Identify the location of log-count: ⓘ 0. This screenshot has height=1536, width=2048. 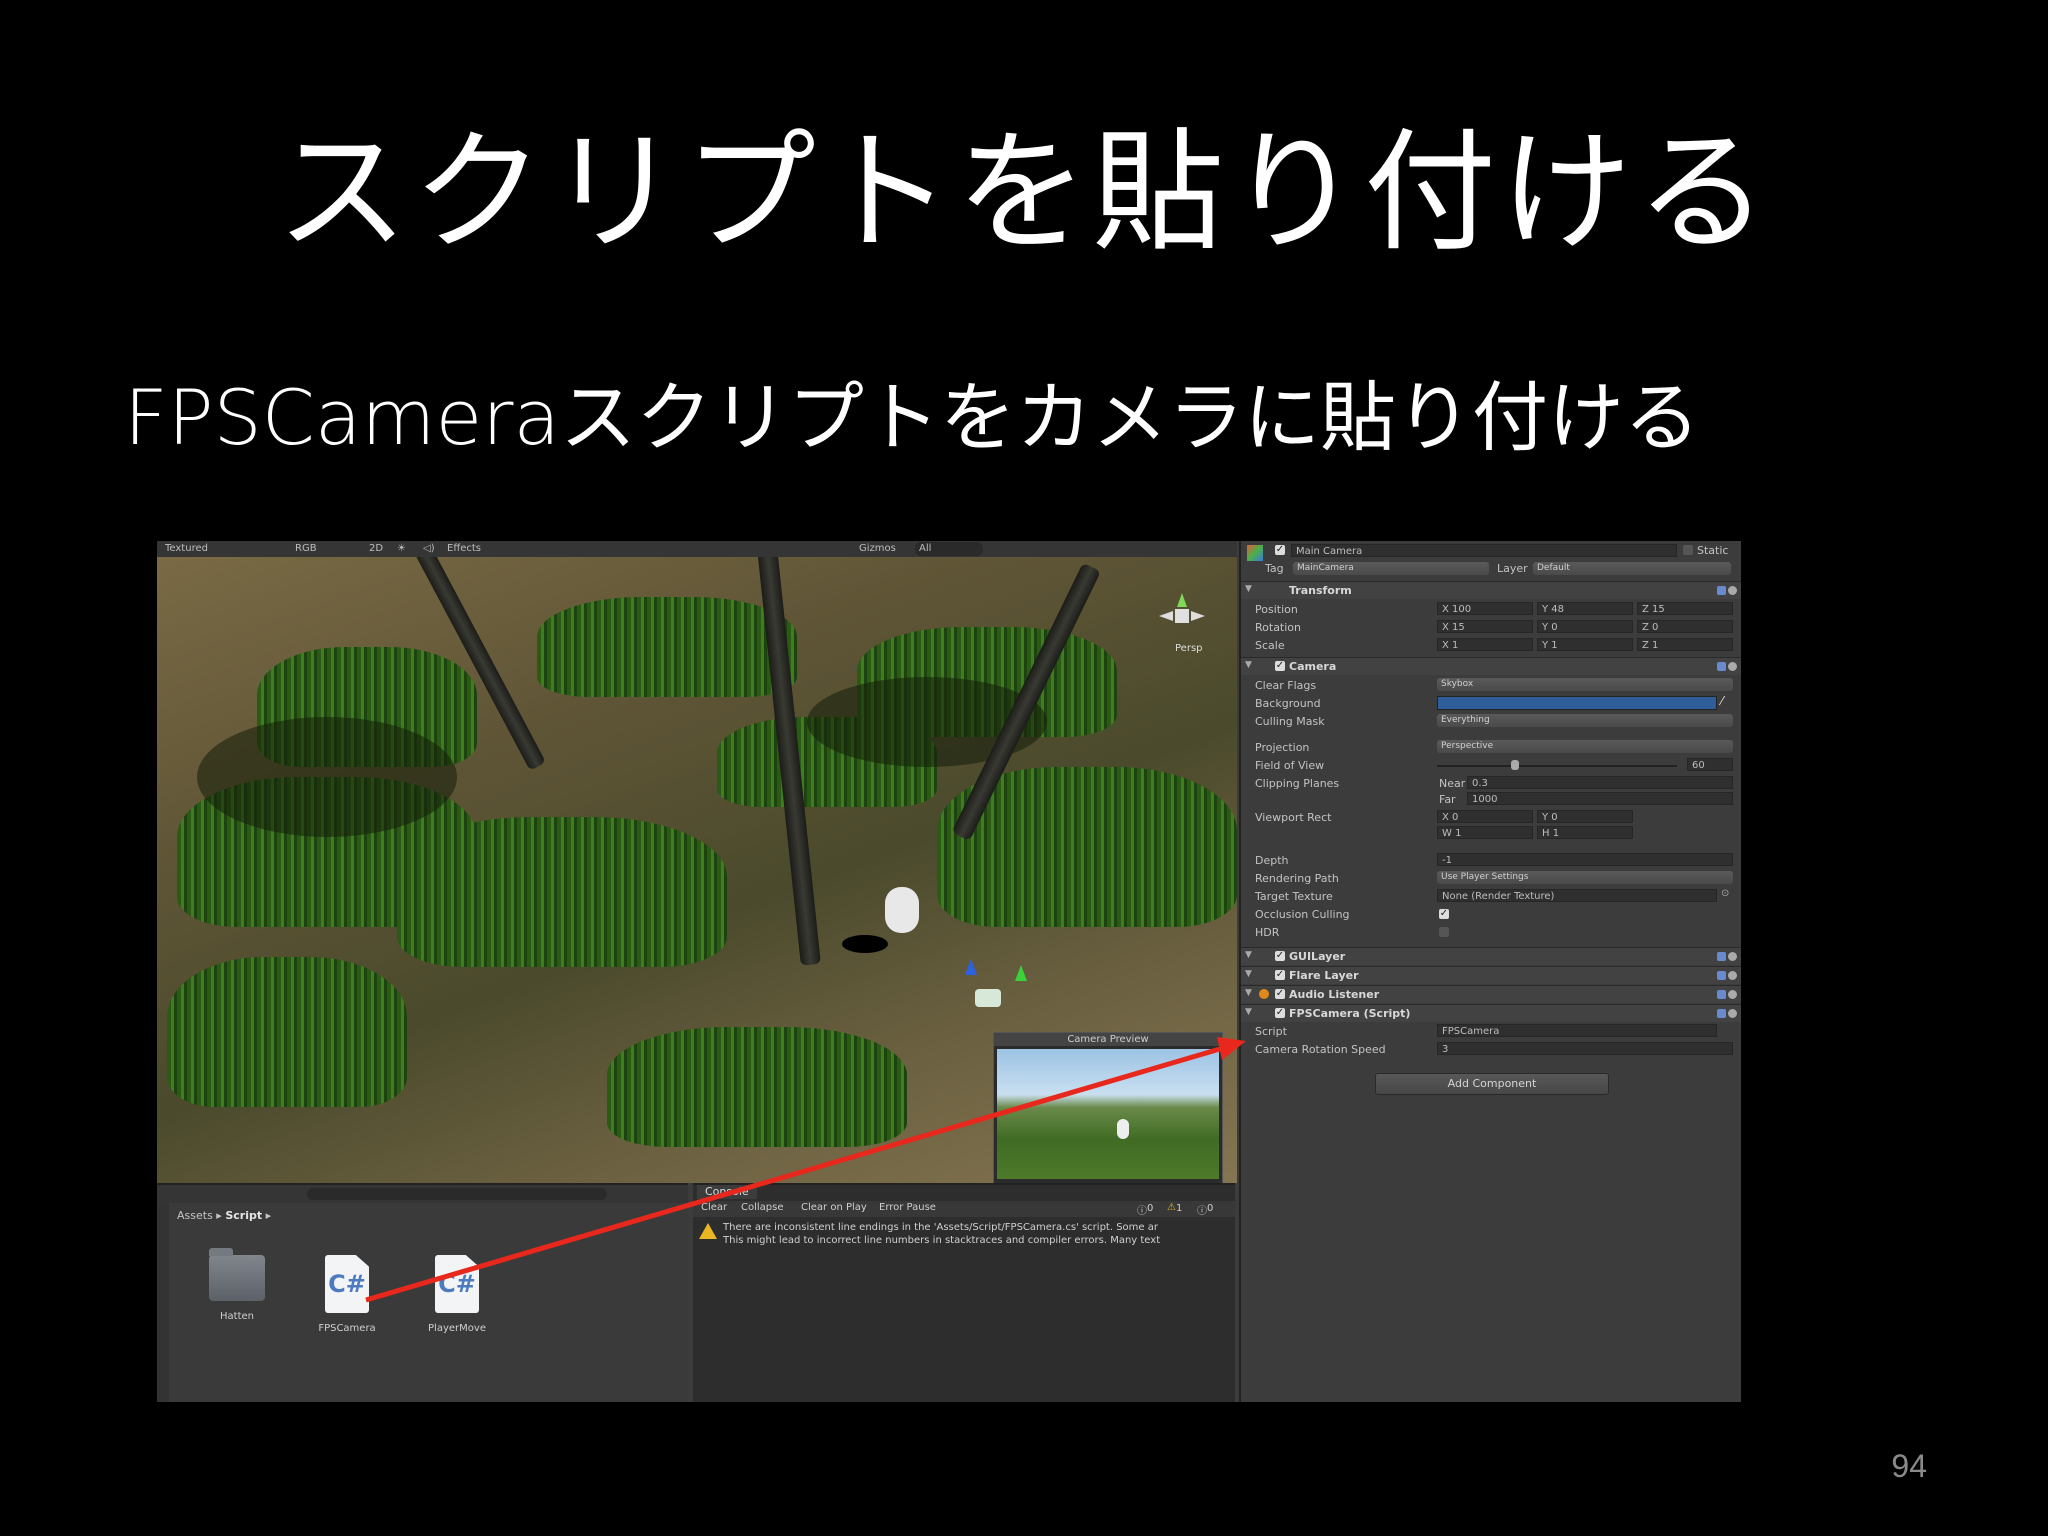
(1145, 1209).